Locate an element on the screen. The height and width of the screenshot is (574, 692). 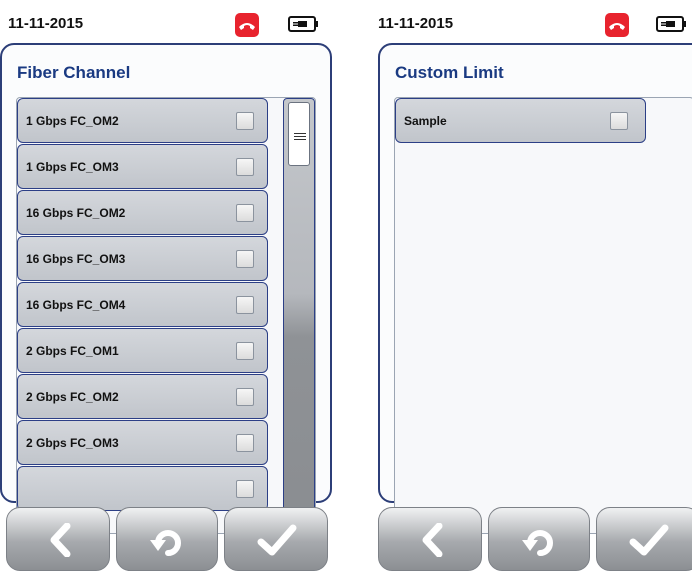
list-item: 16 Gbps FC_OM4 is located at coordinates (142, 304).